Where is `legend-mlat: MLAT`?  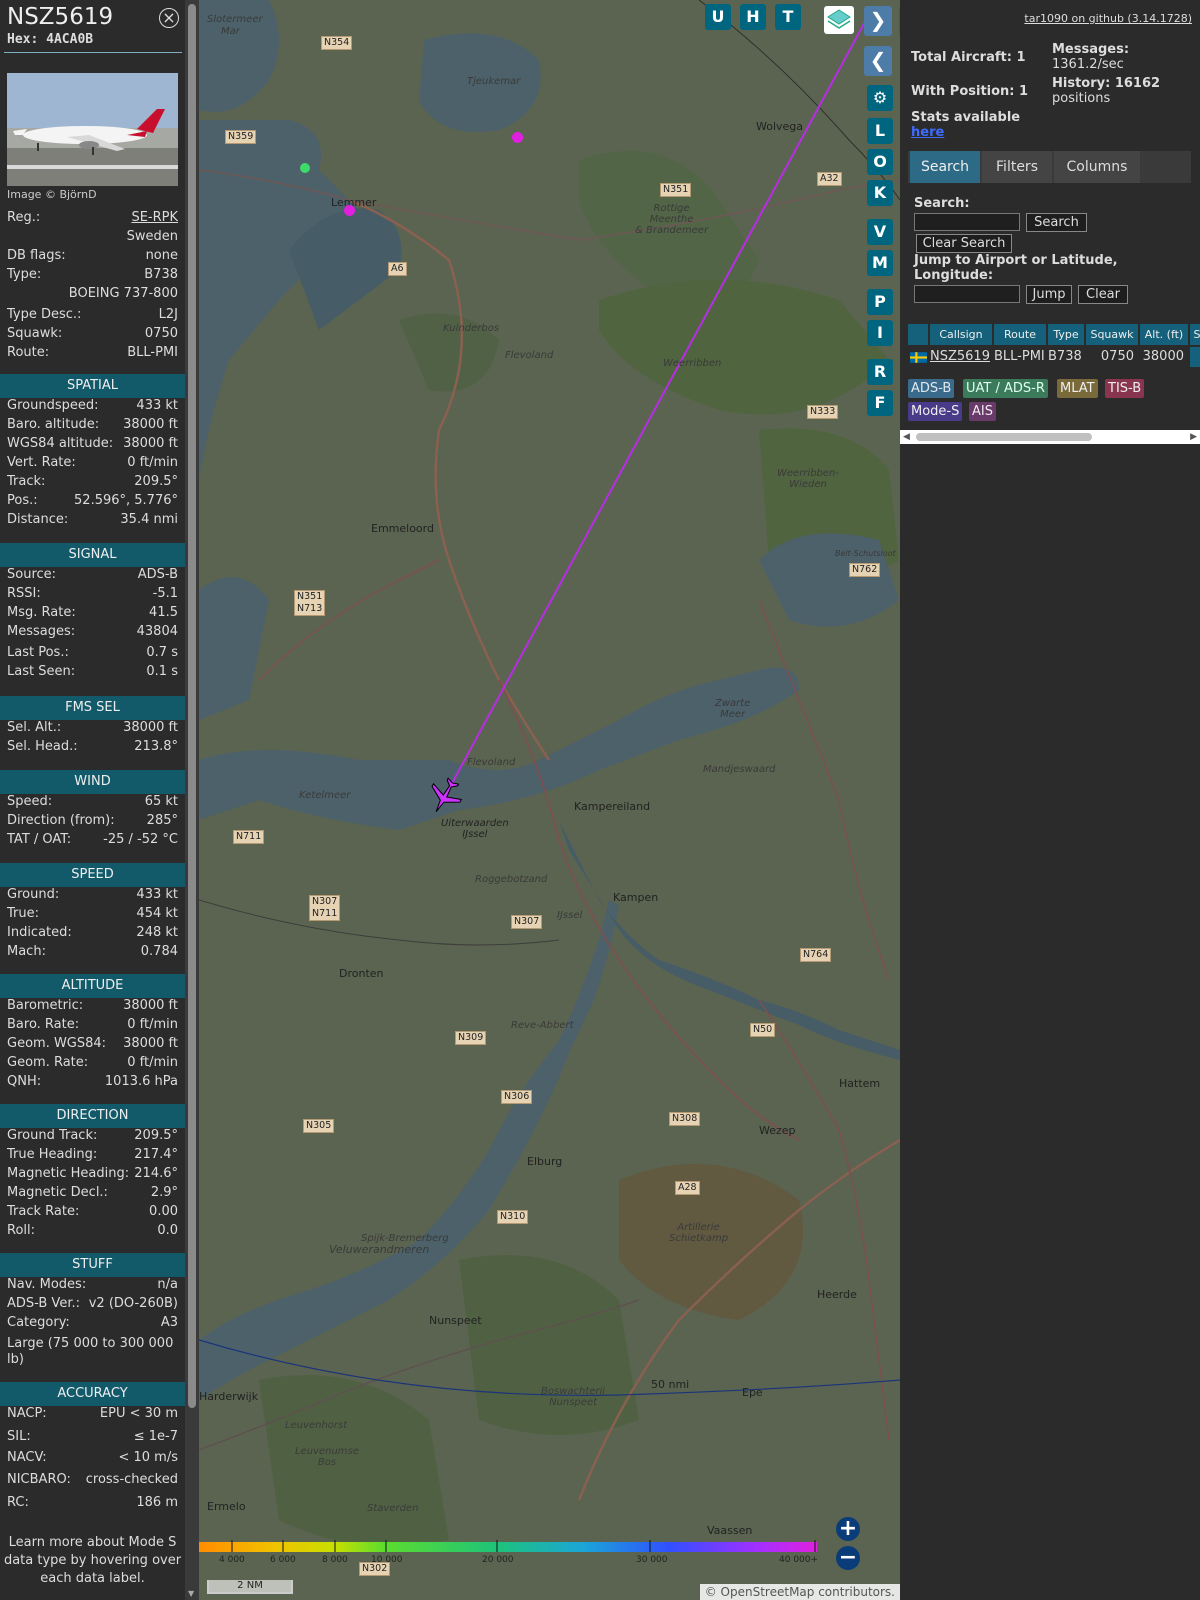
legend-mlat: MLAT is located at coordinates (1077, 388).